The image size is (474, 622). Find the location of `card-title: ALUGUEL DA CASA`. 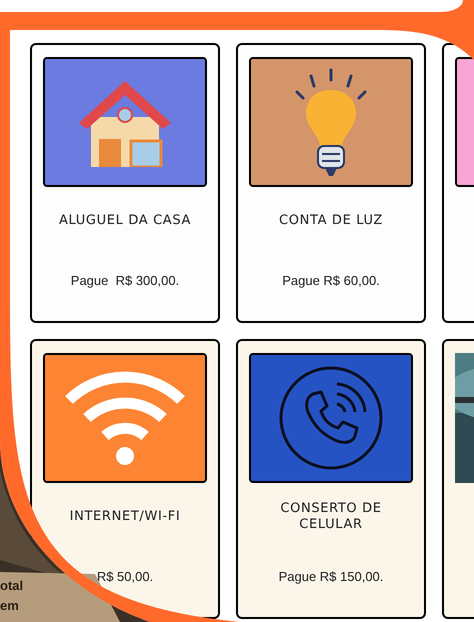

card-title: ALUGUEL DA CASA is located at coordinates (125, 221).